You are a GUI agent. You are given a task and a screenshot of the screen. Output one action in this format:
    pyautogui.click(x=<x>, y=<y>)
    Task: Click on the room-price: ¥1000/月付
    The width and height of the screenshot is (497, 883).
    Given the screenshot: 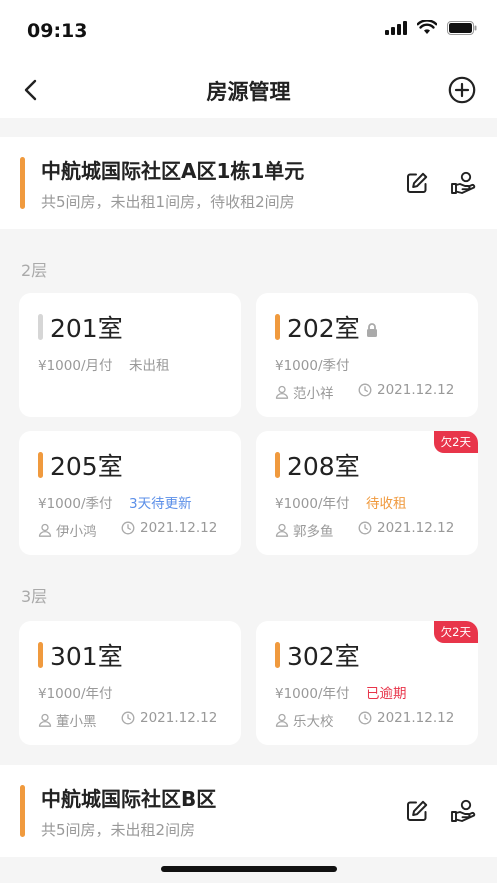 What is the action you would take?
    pyautogui.click(x=75, y=366)
    